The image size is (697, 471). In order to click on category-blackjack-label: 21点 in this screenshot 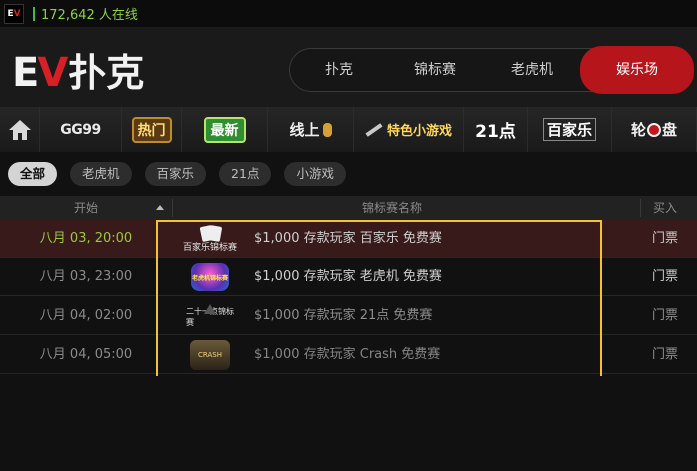, I will do `click(495, 132)`.